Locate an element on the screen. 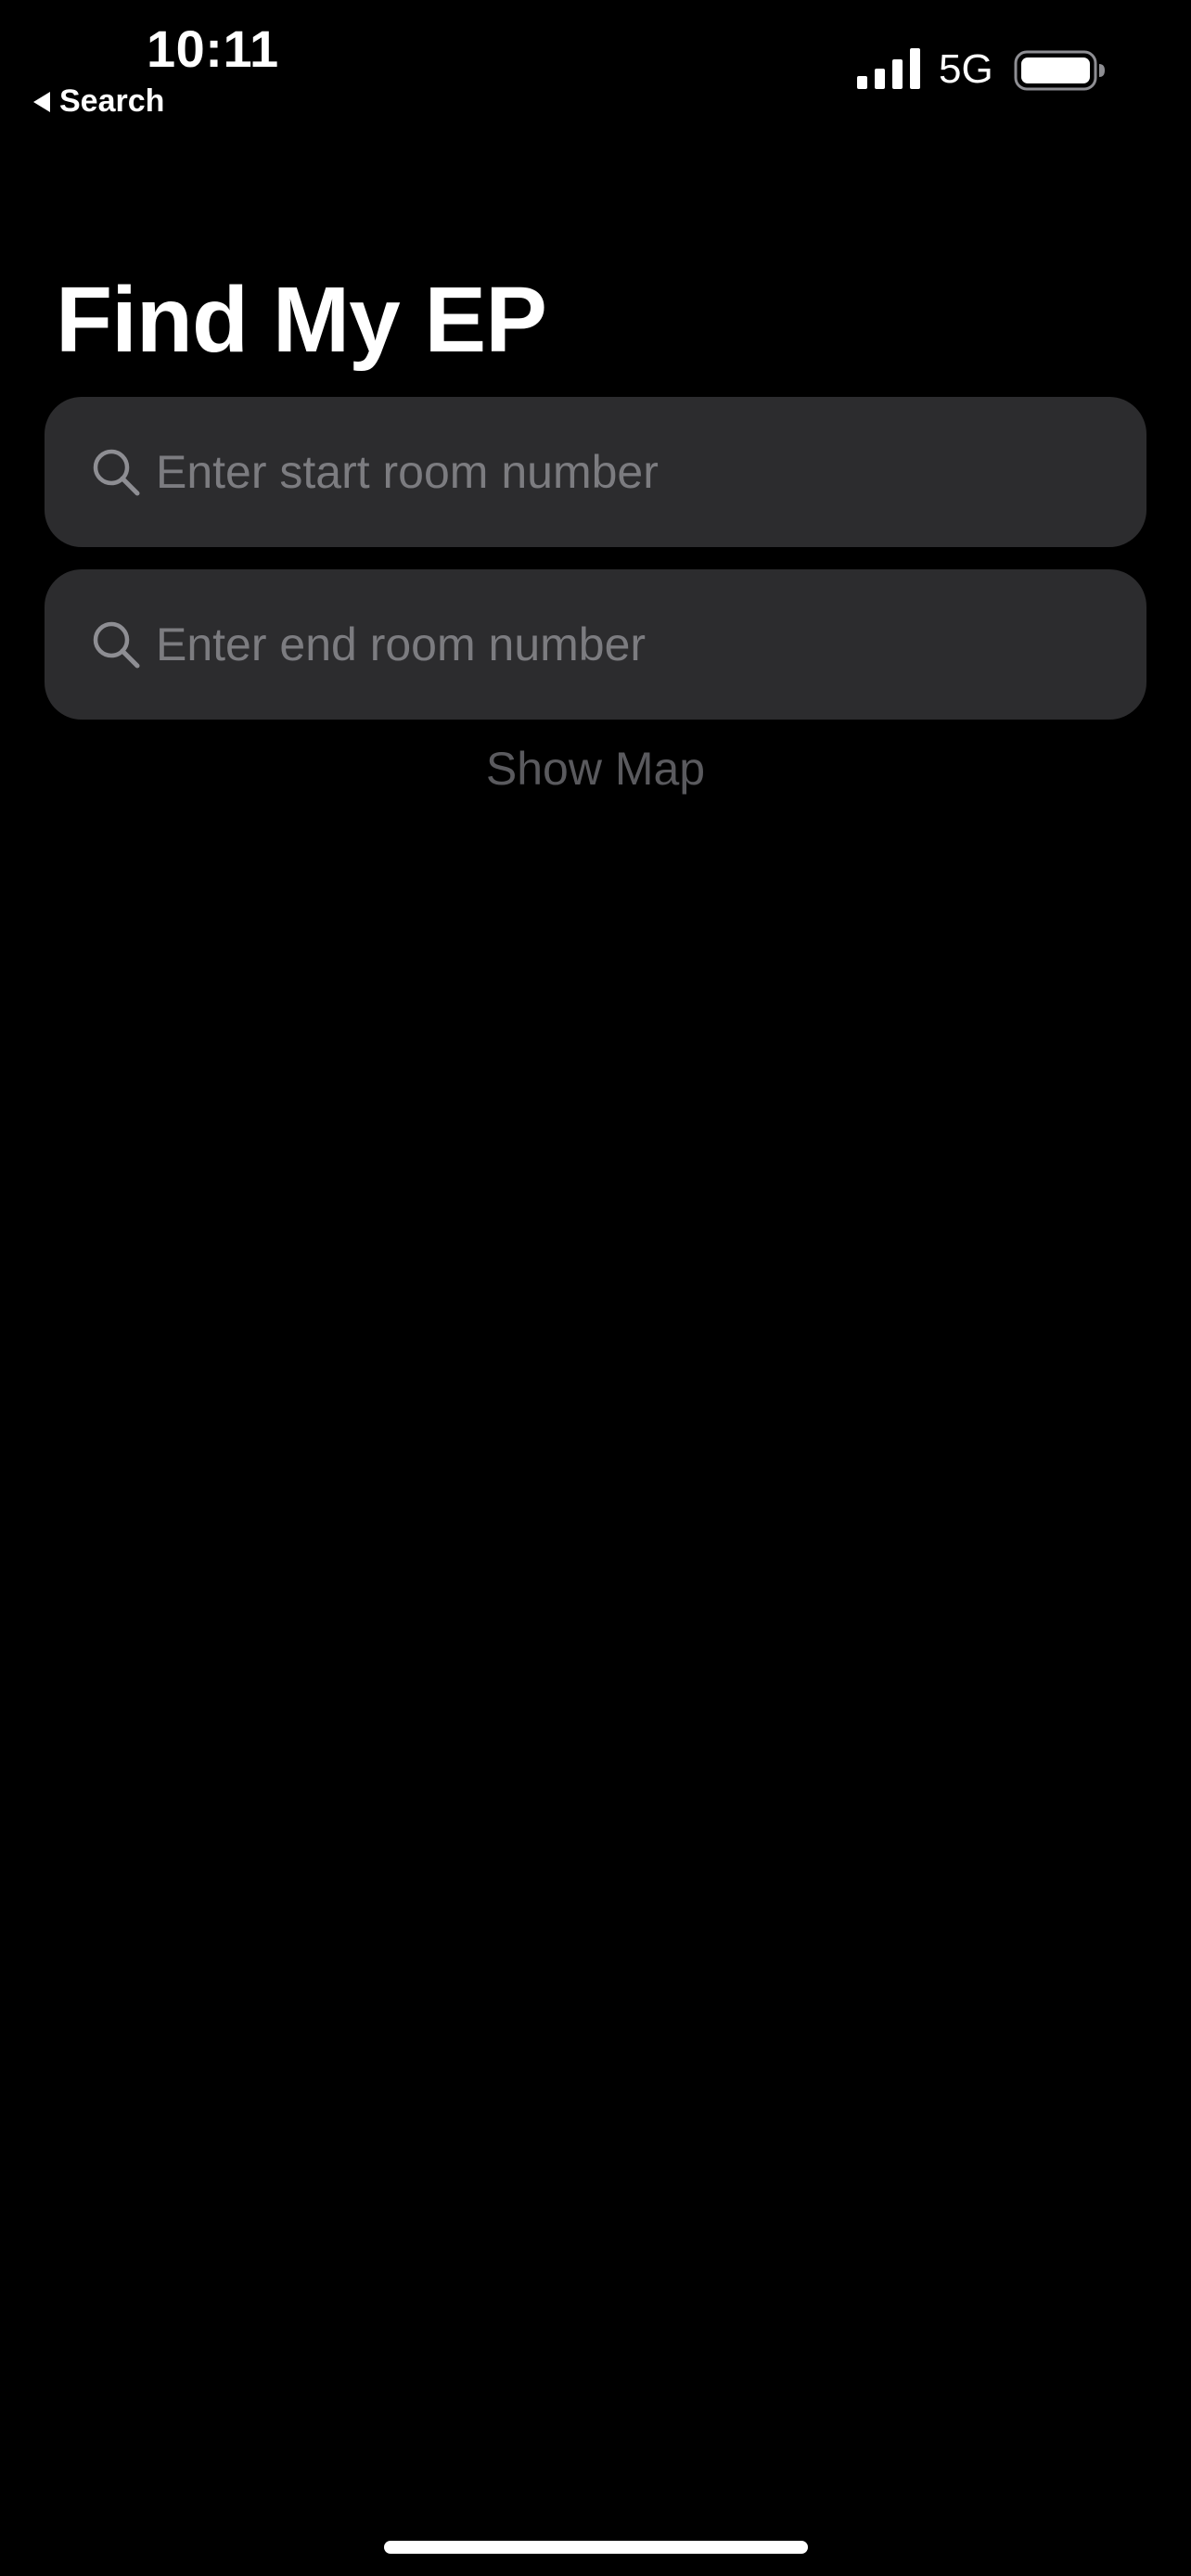  show-map-button: Show Map is located at coordinates (595, 769).